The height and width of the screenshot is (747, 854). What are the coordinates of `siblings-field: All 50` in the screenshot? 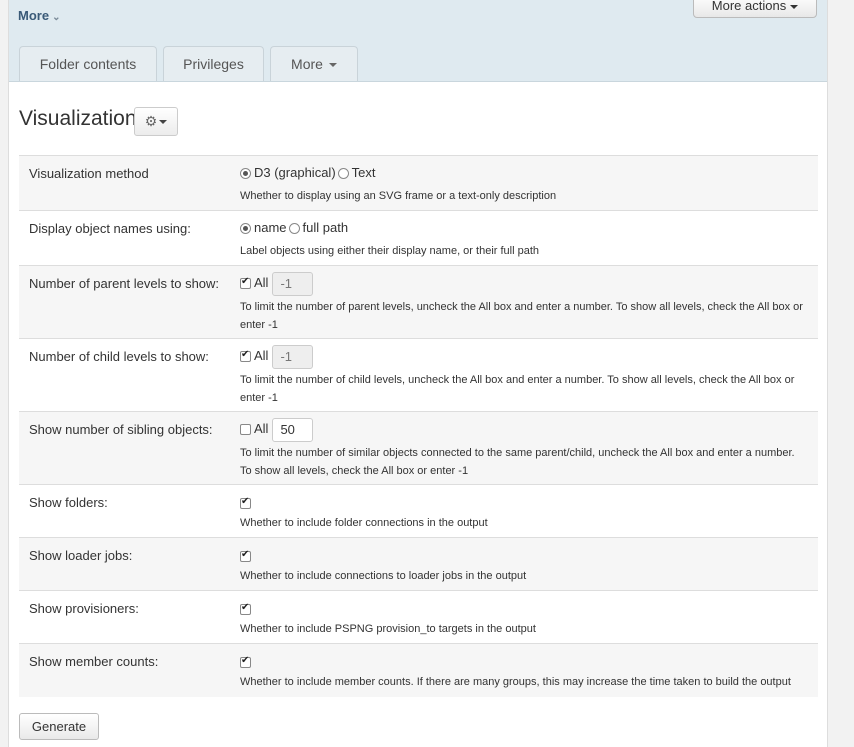 It's located at (525, 430).